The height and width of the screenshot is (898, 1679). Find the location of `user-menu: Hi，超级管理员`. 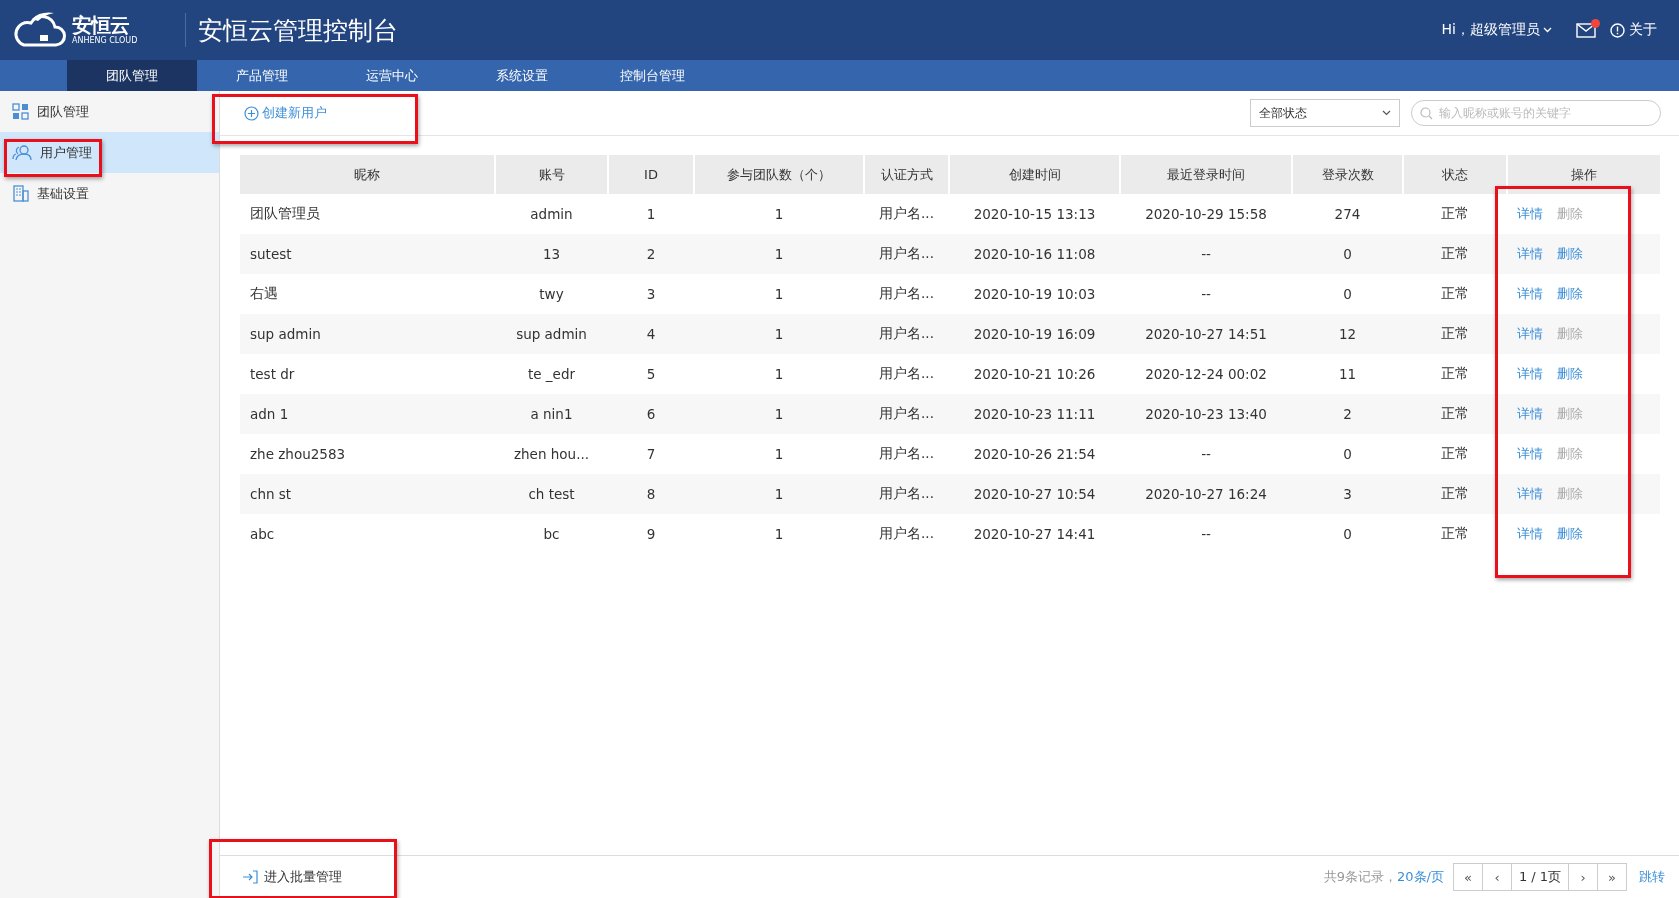

user-menu: Hi，超级管理员 is located at coordinates (1496, 30).